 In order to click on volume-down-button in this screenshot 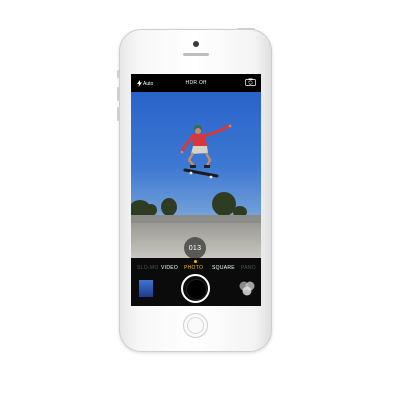, I will do `click(118, 114)`.